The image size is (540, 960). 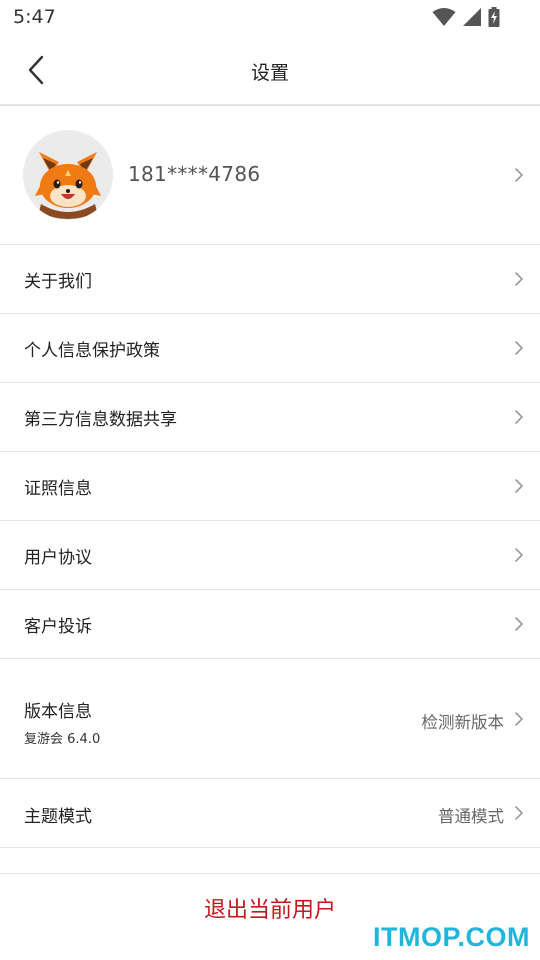 What do you see at coordinates (463, 721) in the screenshot?
I see `check-update-link: 检测新版本` at bounding box center [463, 721].